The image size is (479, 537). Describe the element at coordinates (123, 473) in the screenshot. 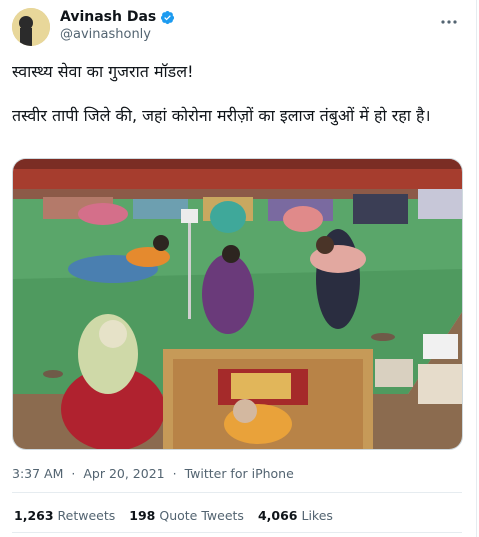

I see `tweet-date: Apr 20, 2021` at that location.